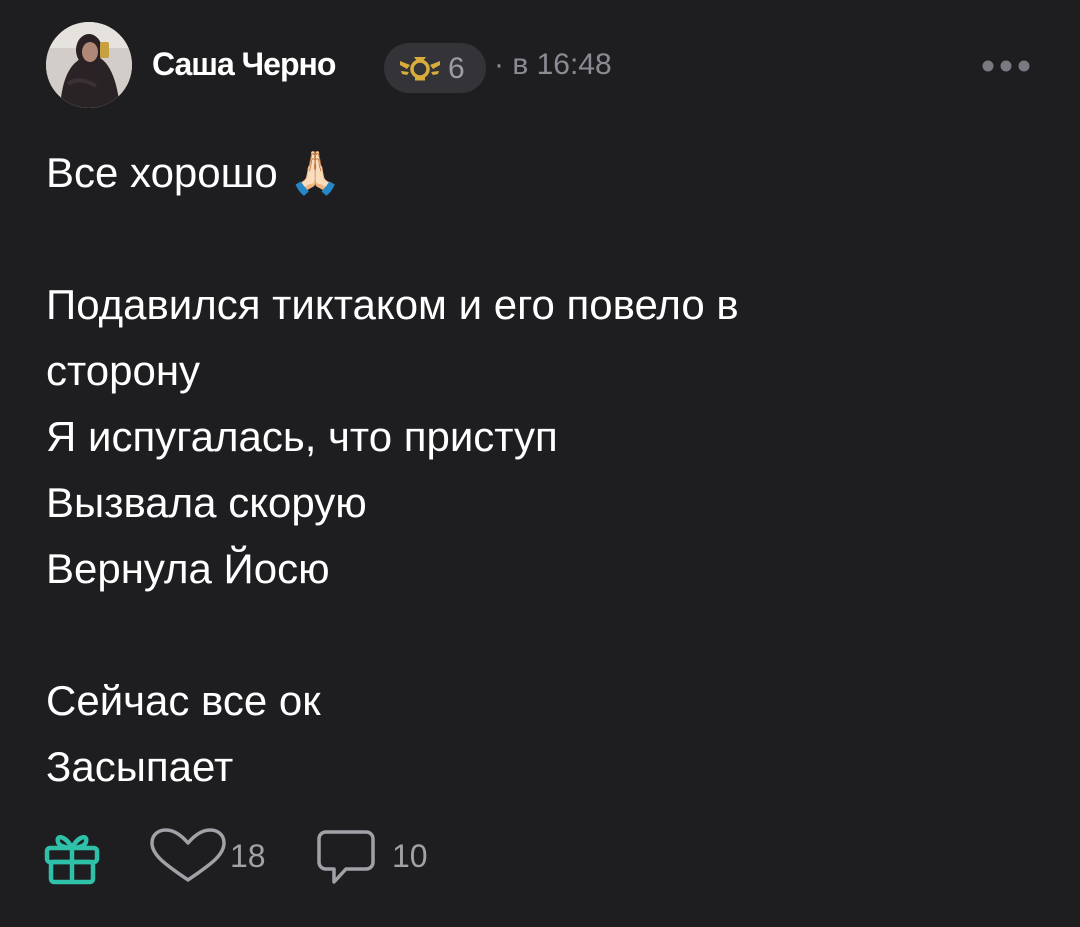 The height and width of the screenshot is (927, 1080). What do you see at coordinates (410, 856) in the screenshot?
I see `comment-count: 10` at bounding box center [410, 856].